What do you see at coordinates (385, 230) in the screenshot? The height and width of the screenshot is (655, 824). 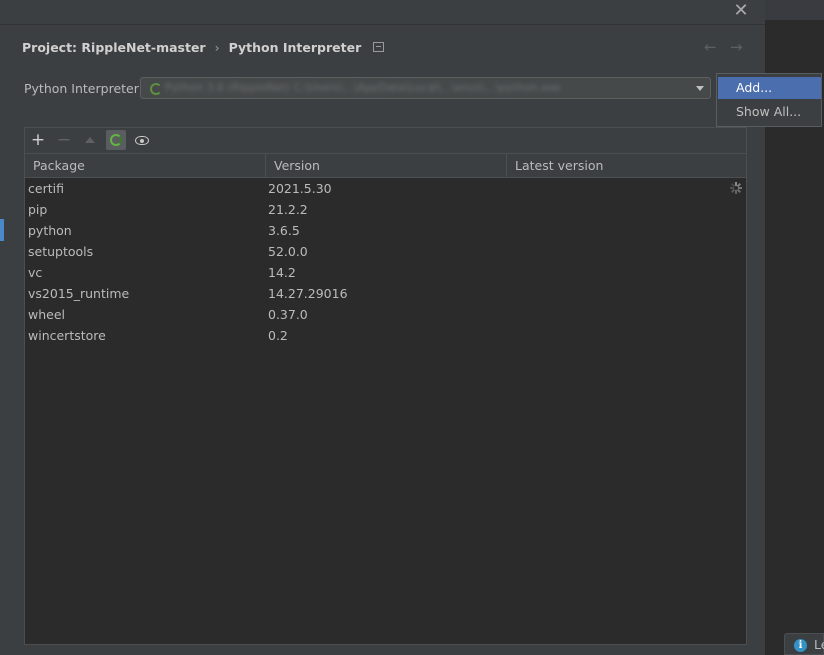 I see `table-row: python 3.6.5` at bounding box center [385, 230].